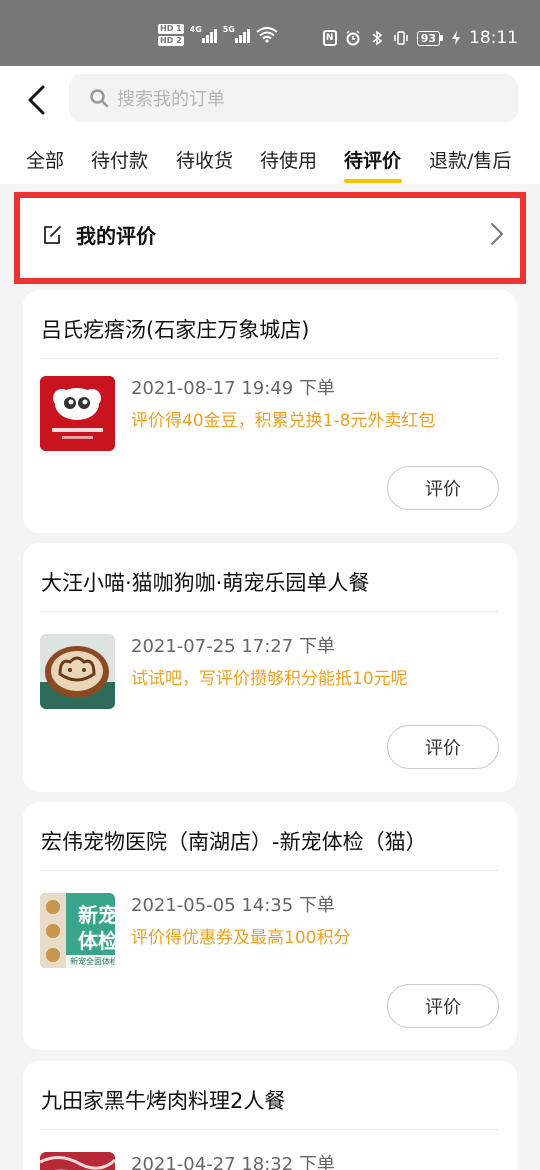 The height and width of the screenshot is (1170, 540). Describe the element at coordinates (228, 29) in the screenshot. I see `network-type-label: 5G` at that location.